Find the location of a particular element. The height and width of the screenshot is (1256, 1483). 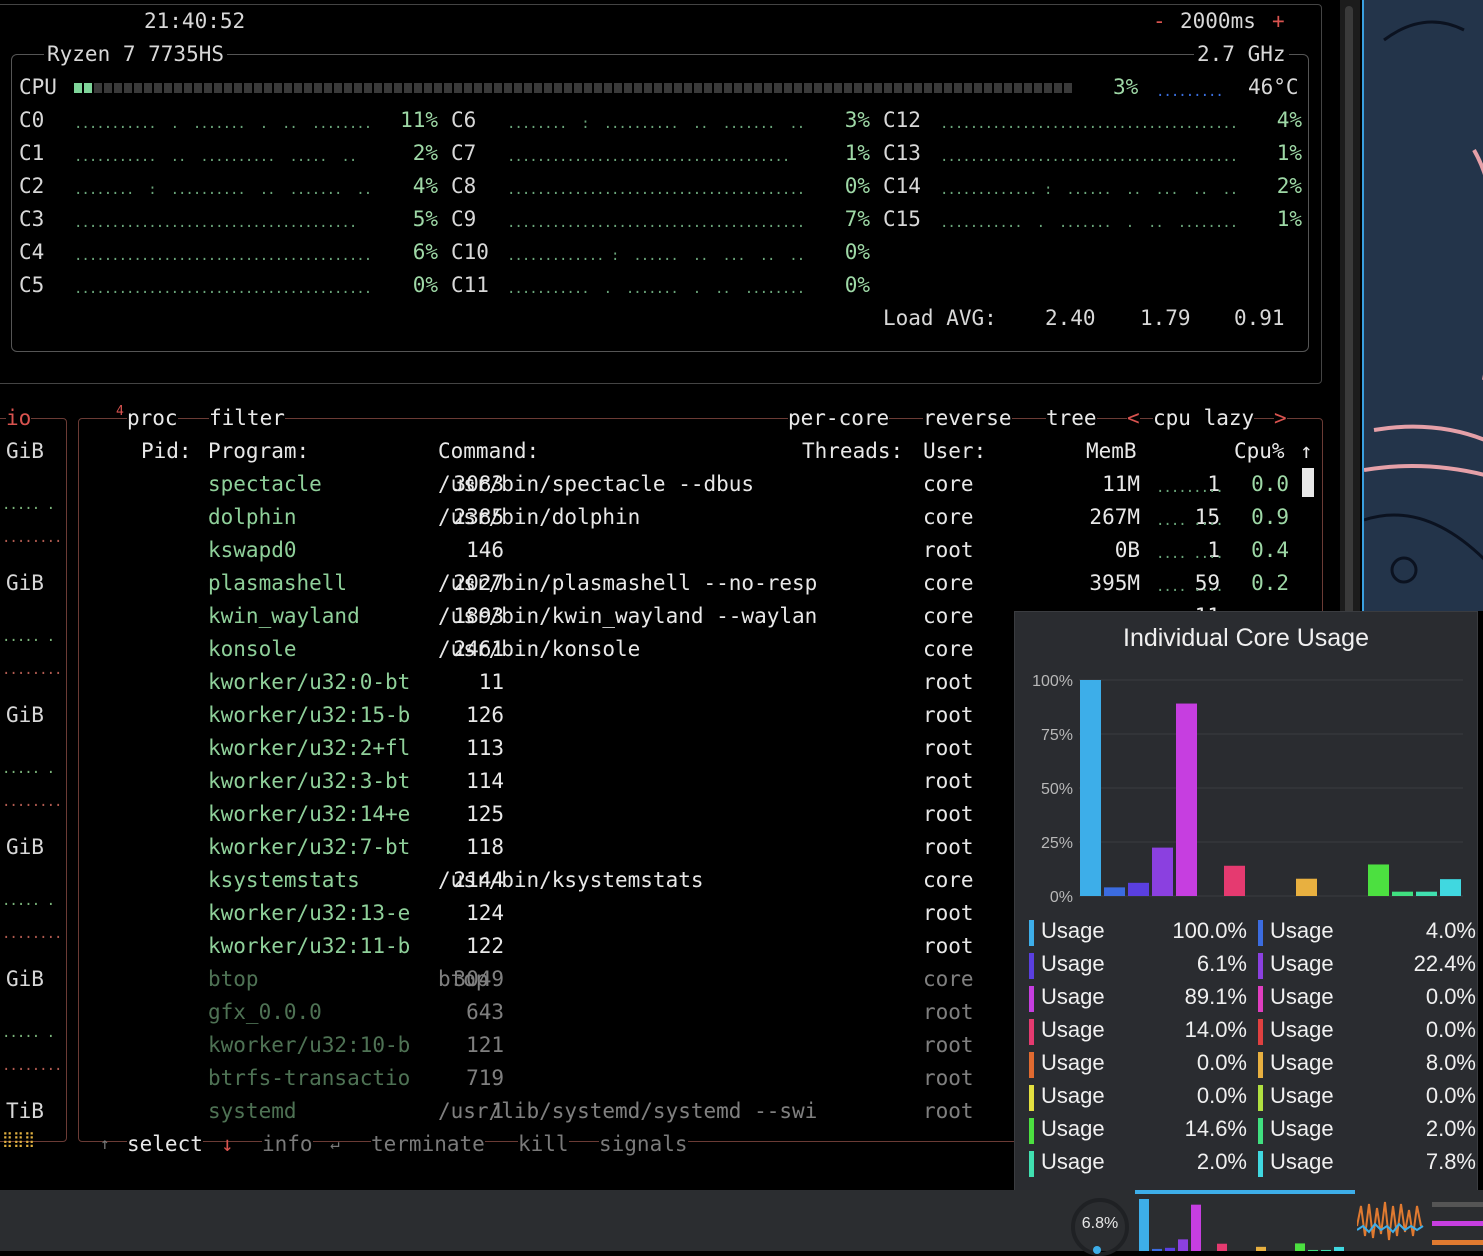

kill-button: kill is located at coordinates (543, 1144).